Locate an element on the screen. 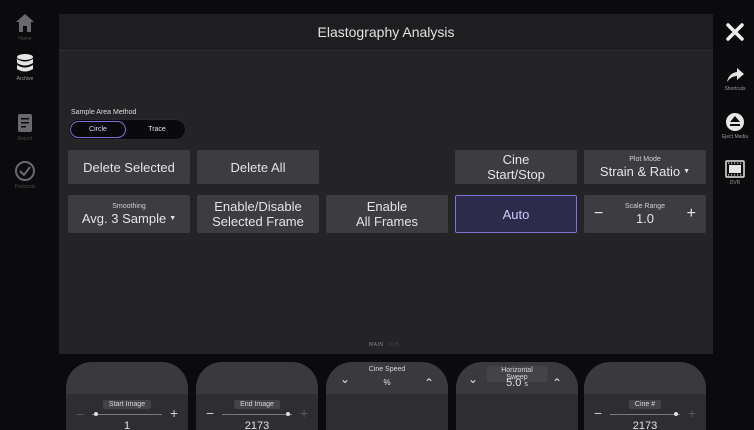  scale-range-stepper: − Scale Range 1.0 + is located at coordinates (645, 214).